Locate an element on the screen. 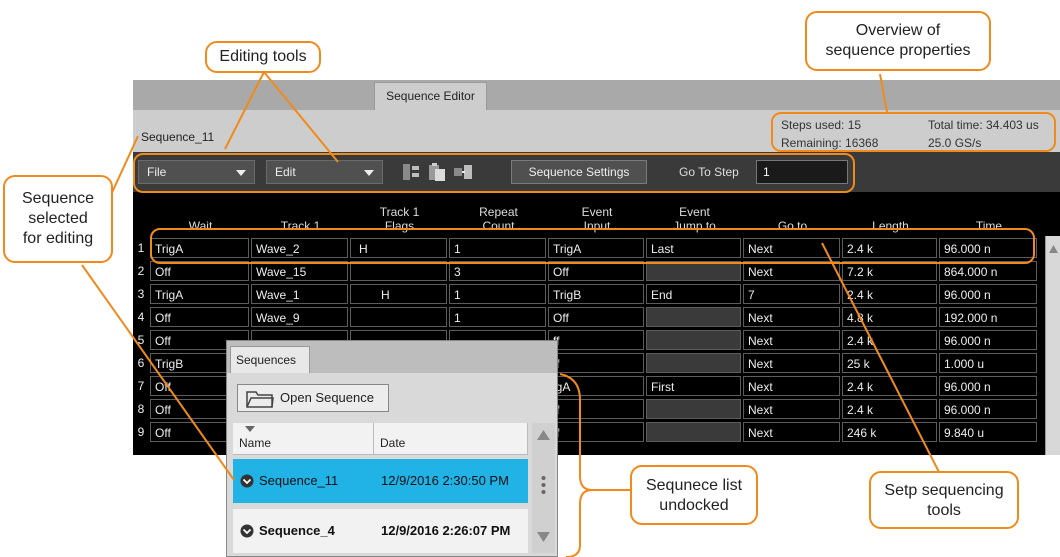 The height and width of the screenshot is (557, 1060). callout-editing-tools: Editing tools is located at coordinates (263, 57).